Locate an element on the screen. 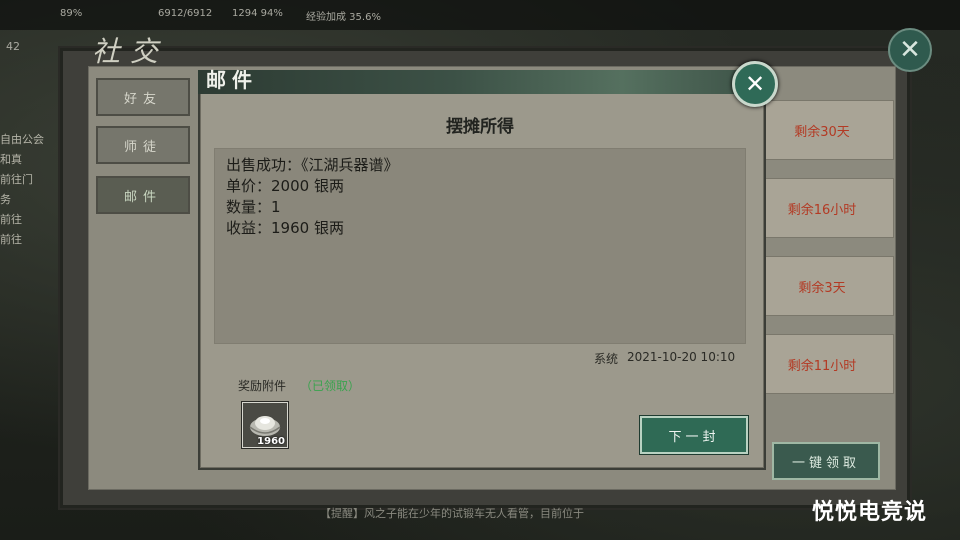  hud-stat-3: 1294 94% is located at coordinates (257, 13).